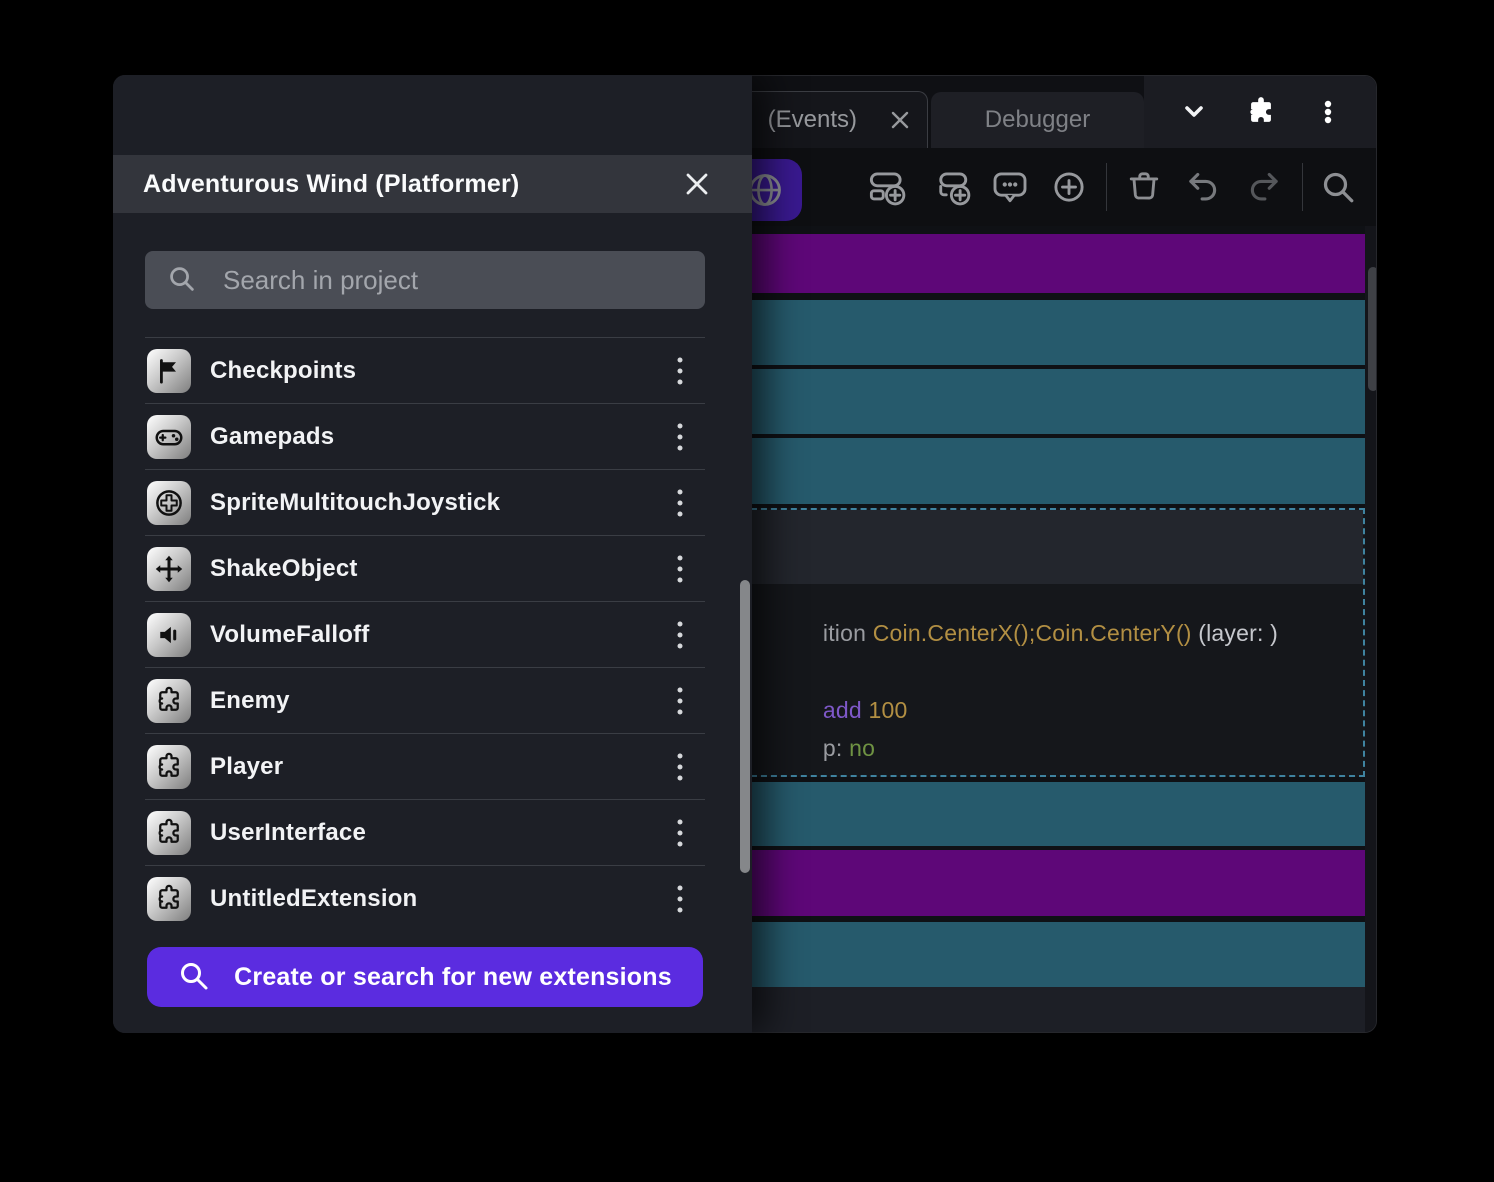 The width and height of the screenshot is (1494, 1182). What do you see at coordinates (425, 832) in the screenshot?
I see `extension-list-item: UserInterface` at bounding box center [425, 832].